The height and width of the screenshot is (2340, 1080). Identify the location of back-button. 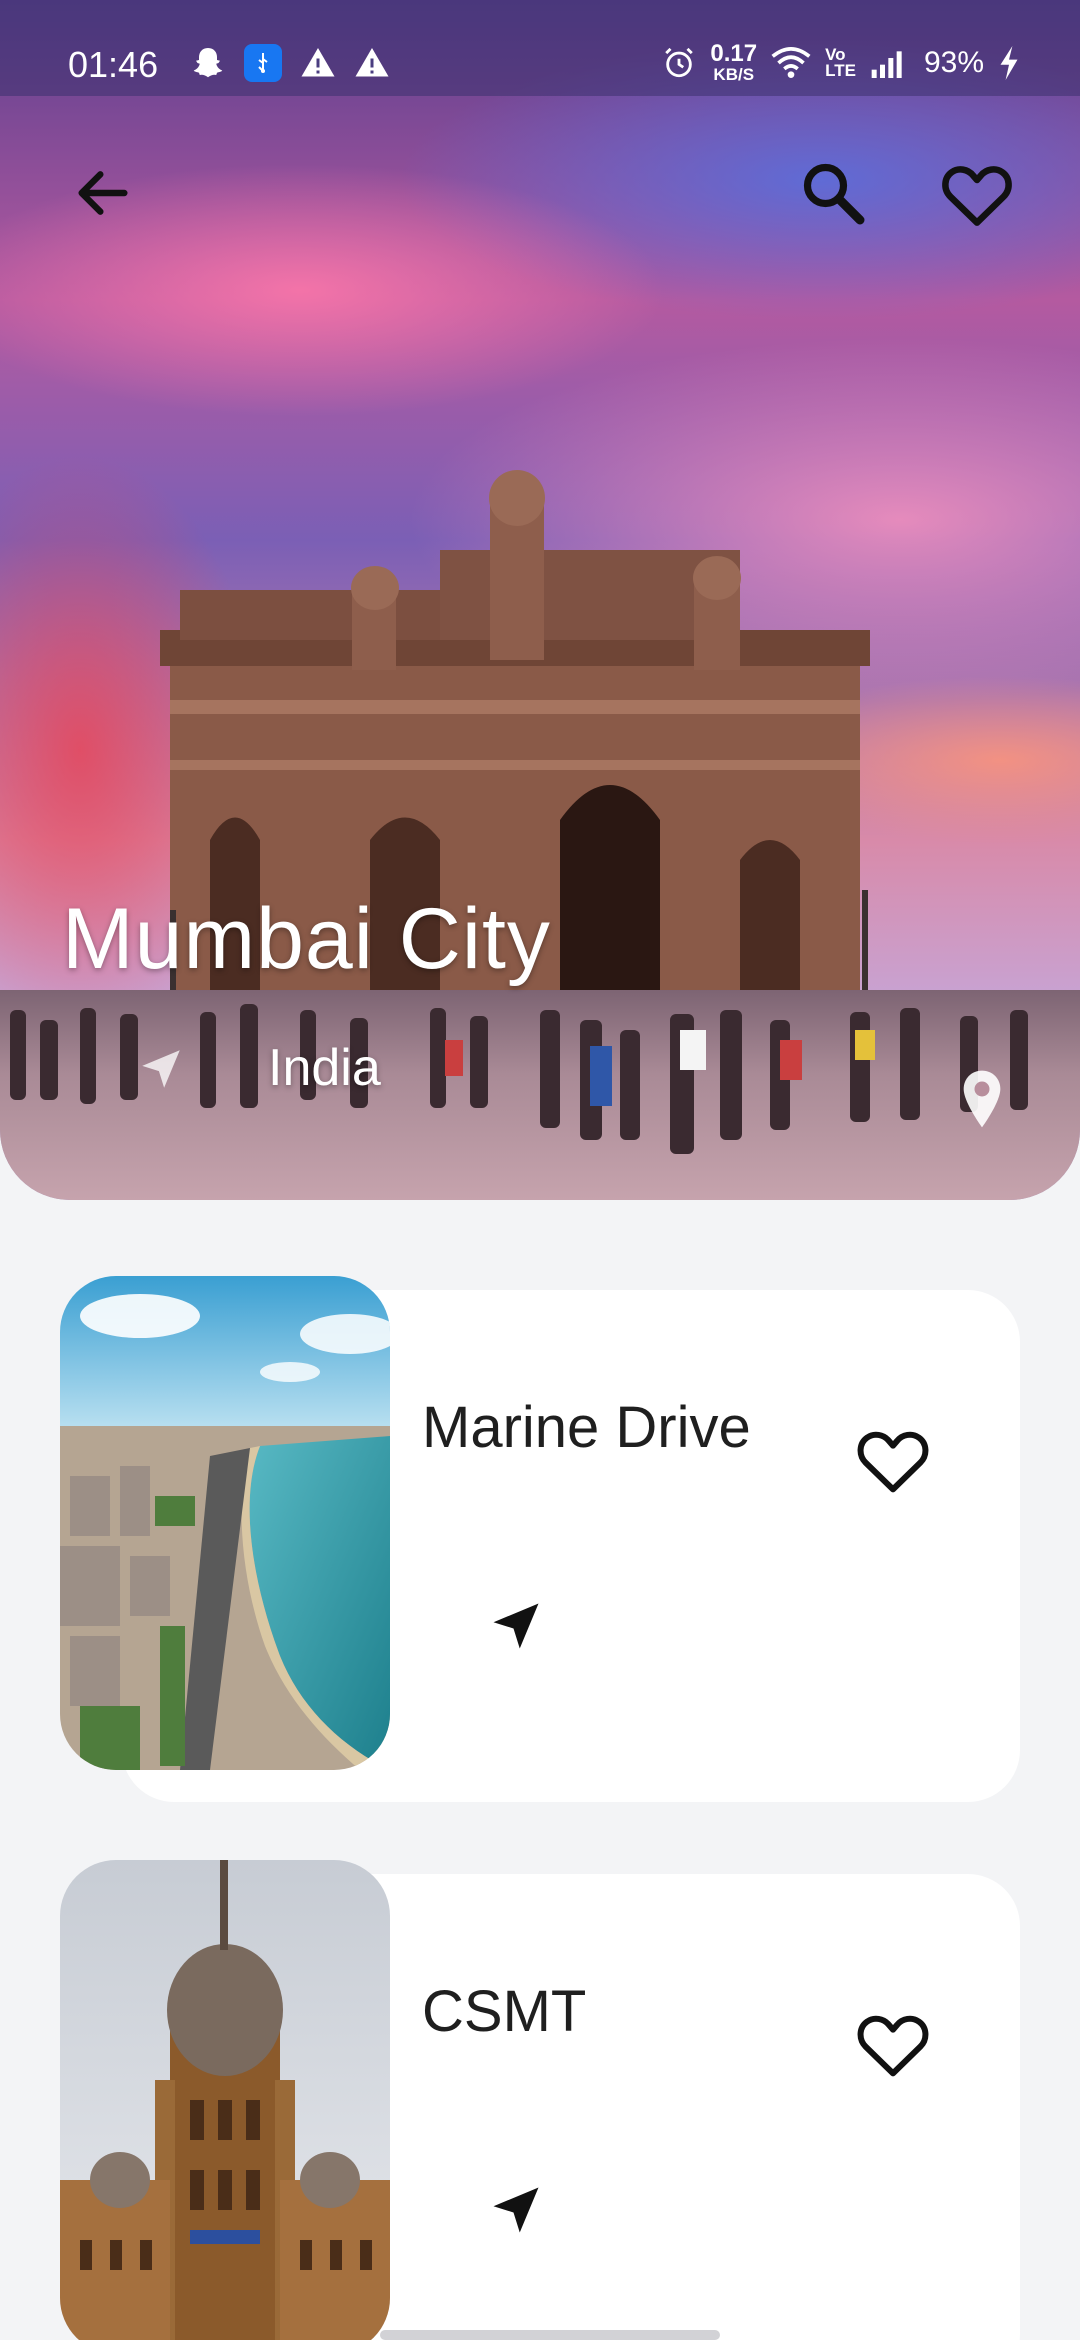
(103, 193).